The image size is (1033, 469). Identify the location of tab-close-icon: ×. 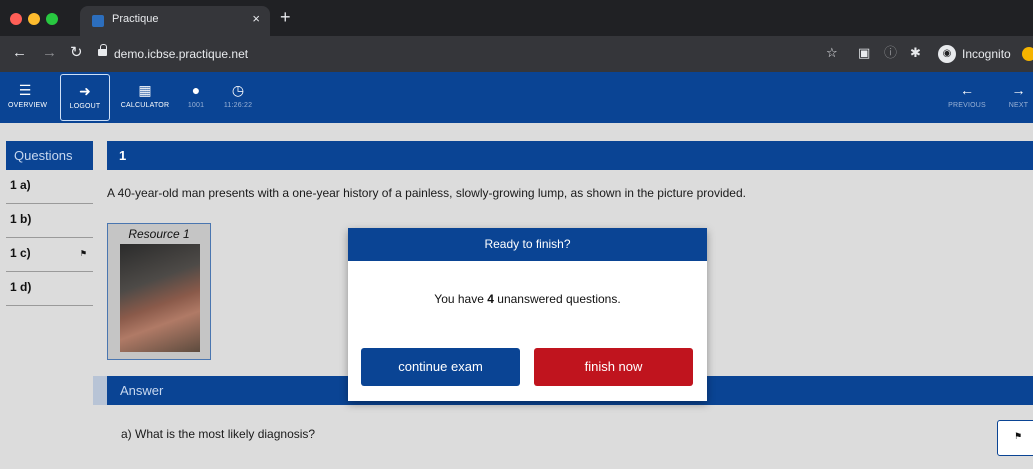
(256, 18).